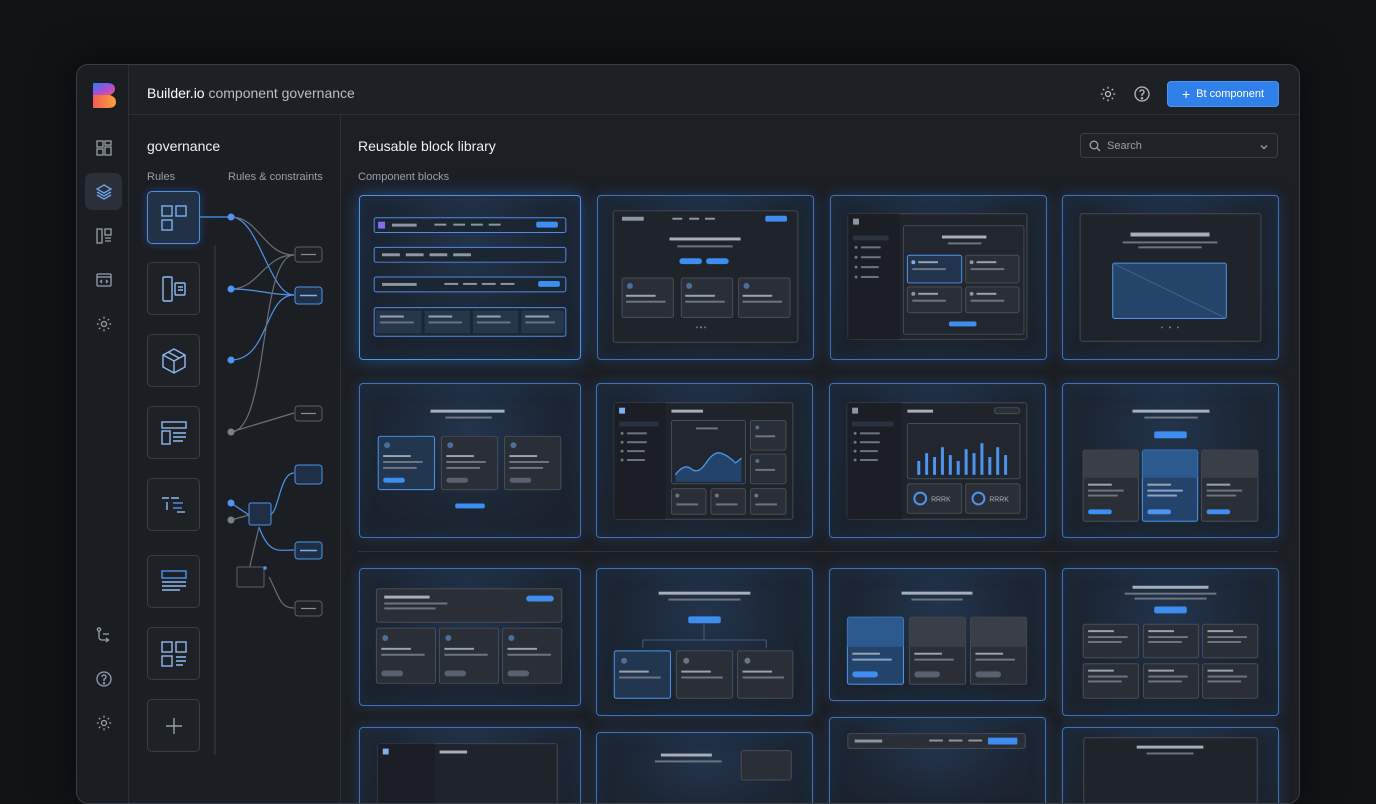  I want to click on block-card-landing, so click(705, 277).